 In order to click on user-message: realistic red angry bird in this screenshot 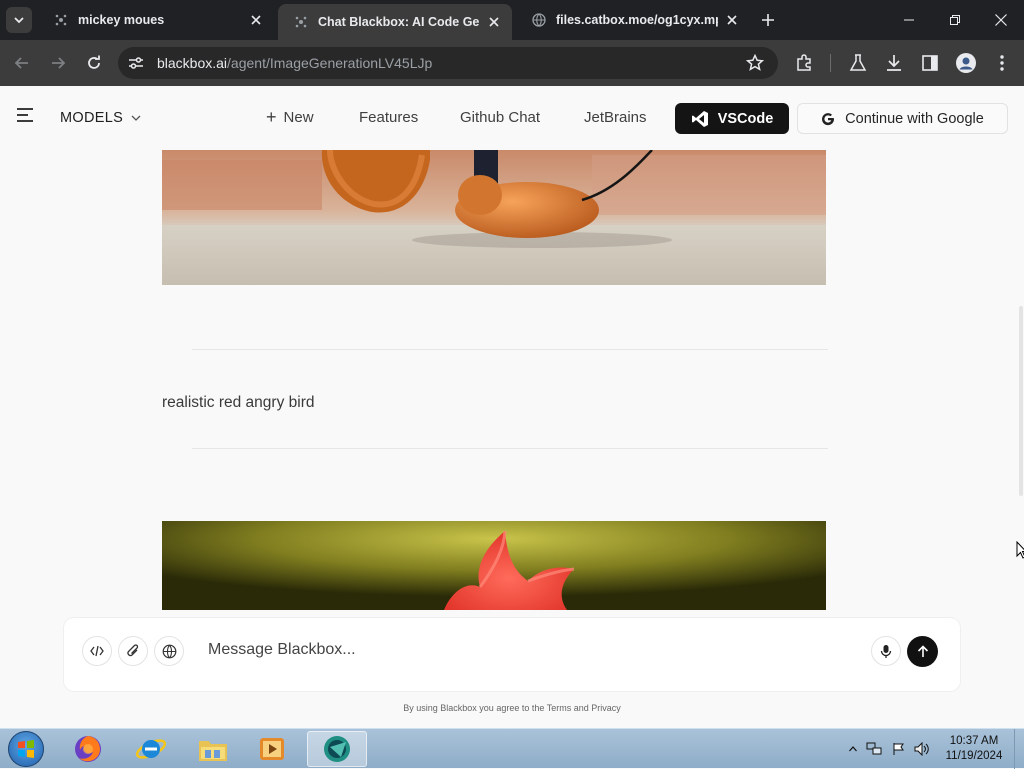, I will do `click(238, 402)`.